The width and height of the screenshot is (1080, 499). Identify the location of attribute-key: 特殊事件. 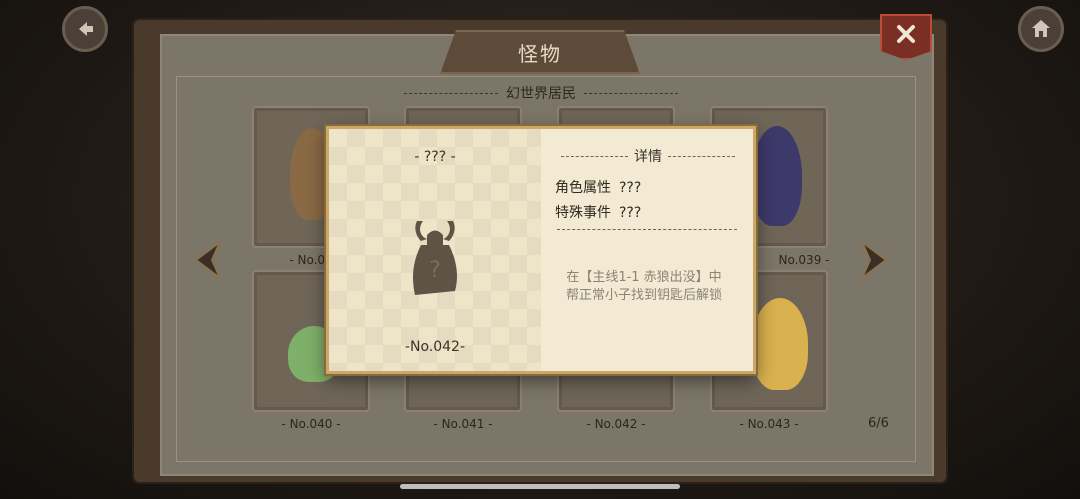
(583, 213).